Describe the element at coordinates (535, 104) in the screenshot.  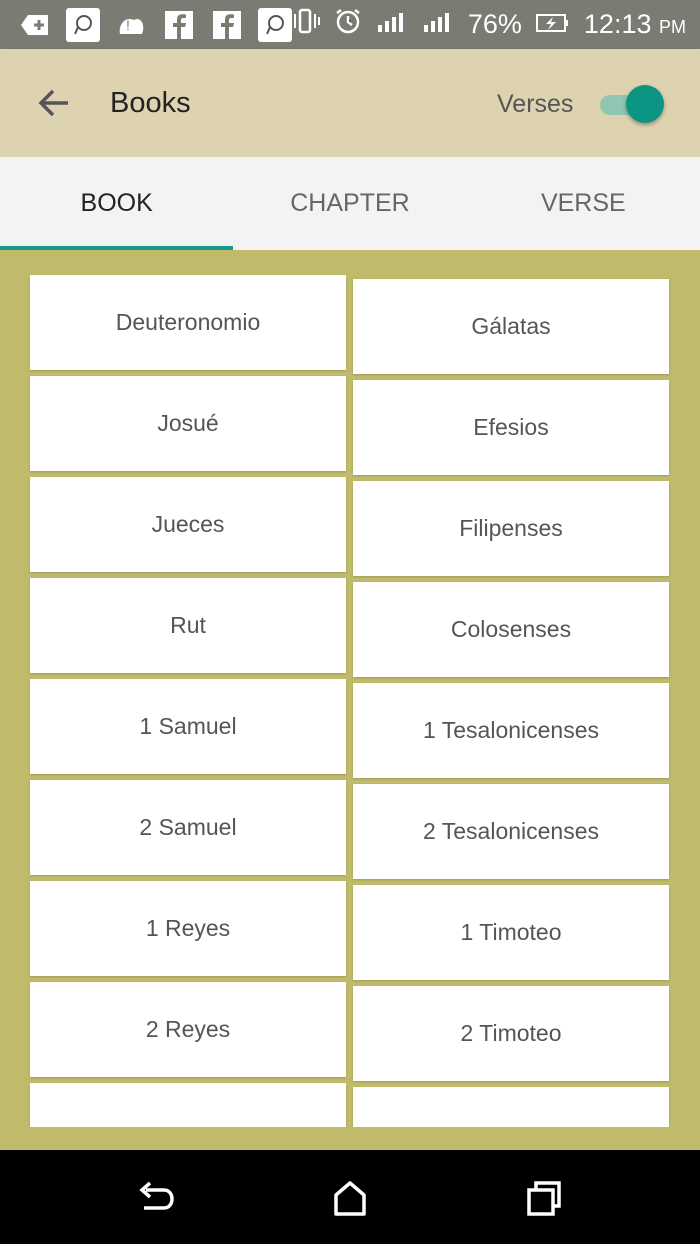
I see `verses-toggle-label: Verses` at that location.